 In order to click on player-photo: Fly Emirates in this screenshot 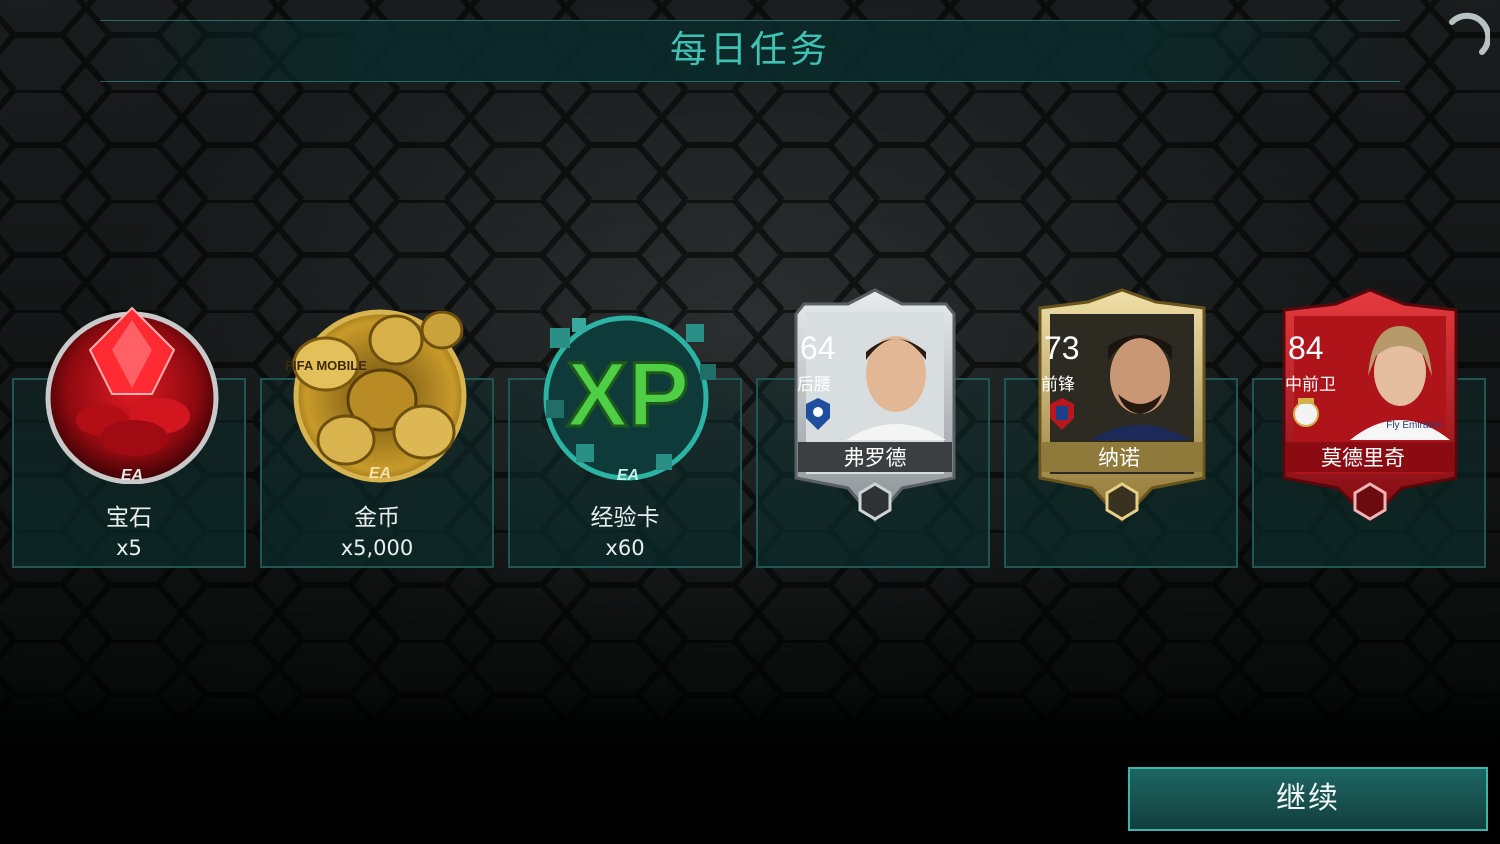, I will do `click(1400, 383)`.